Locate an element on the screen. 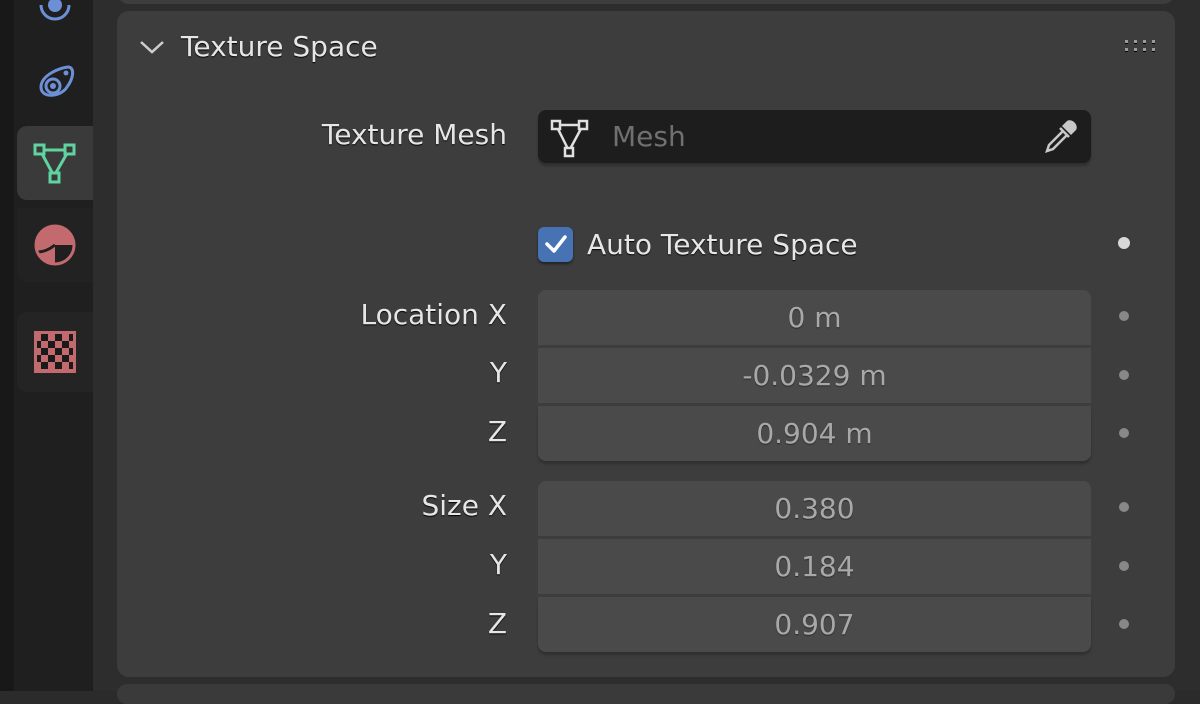  tab-object-data is located at coordinates (55, 163).